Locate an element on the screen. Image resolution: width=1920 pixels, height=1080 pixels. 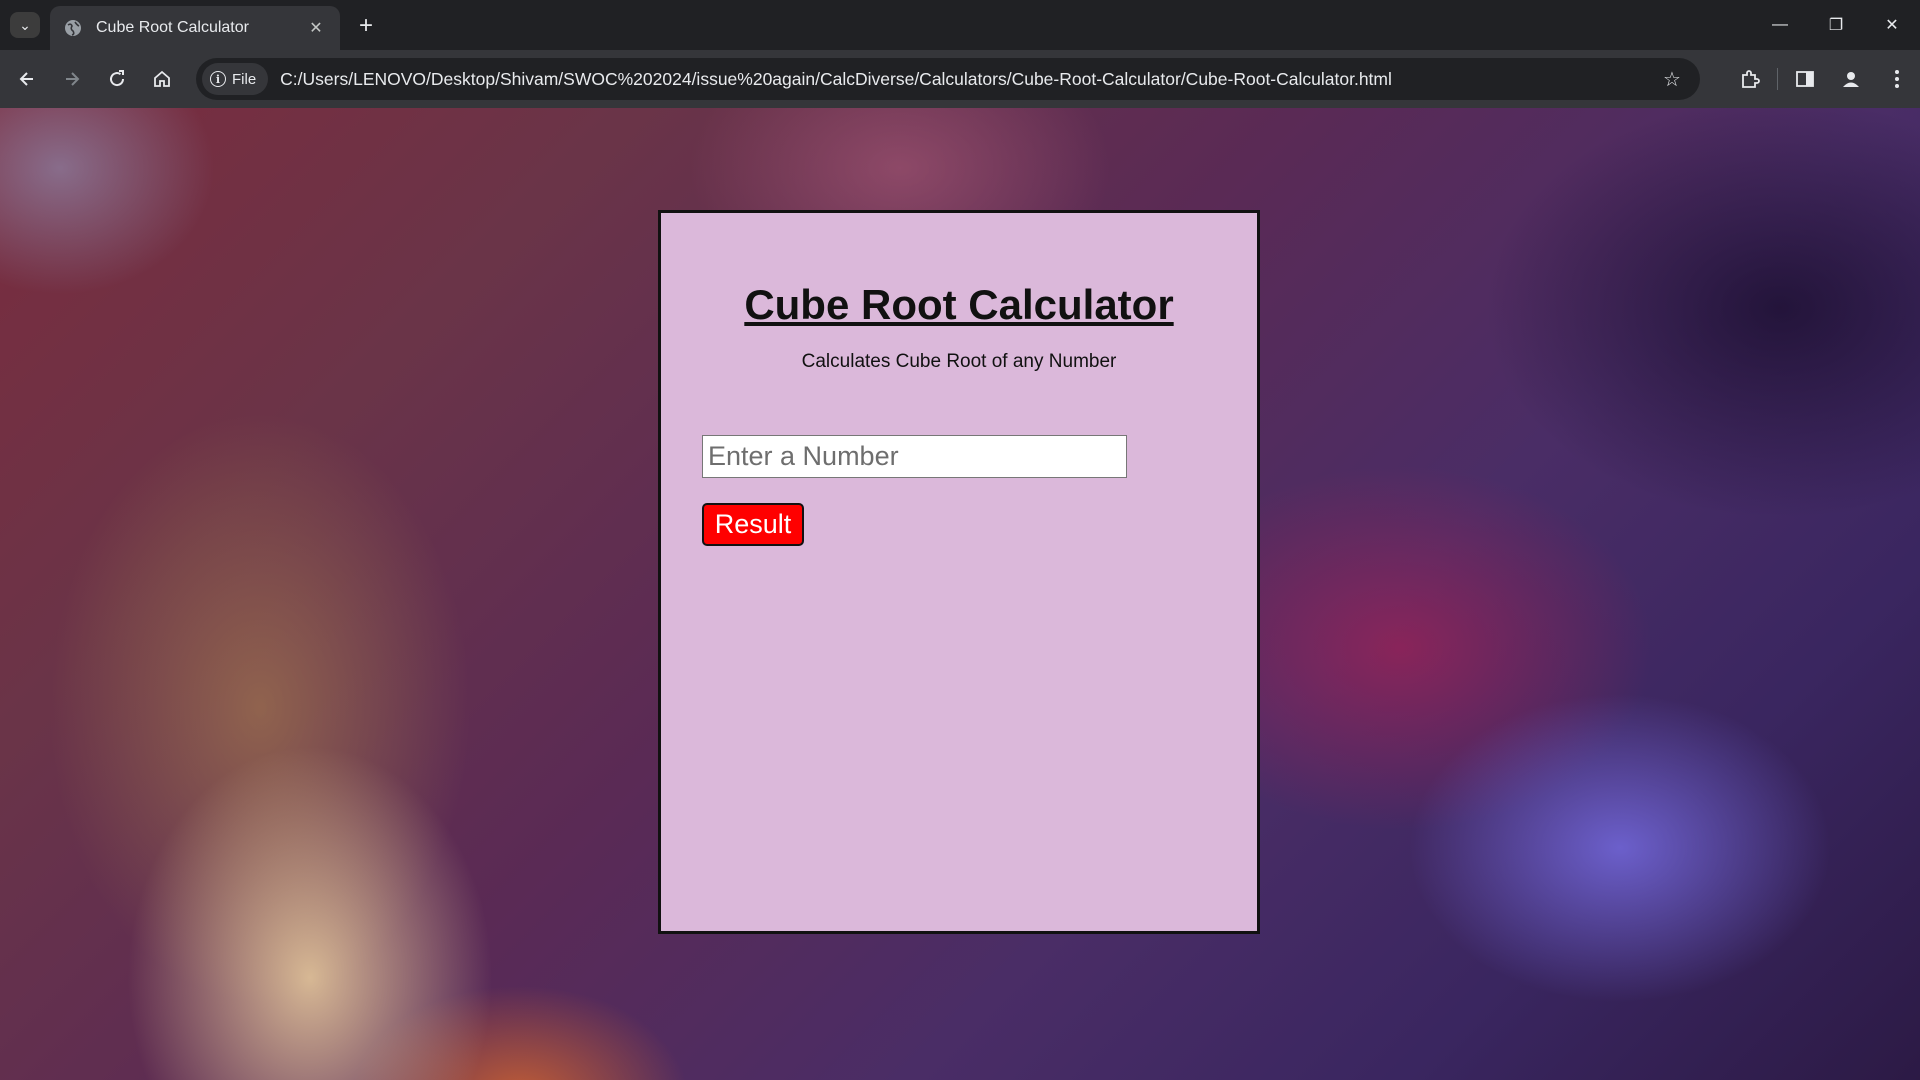
browser-tab: Cube Root Calculator ✕ is located at coordinates (195, 28).